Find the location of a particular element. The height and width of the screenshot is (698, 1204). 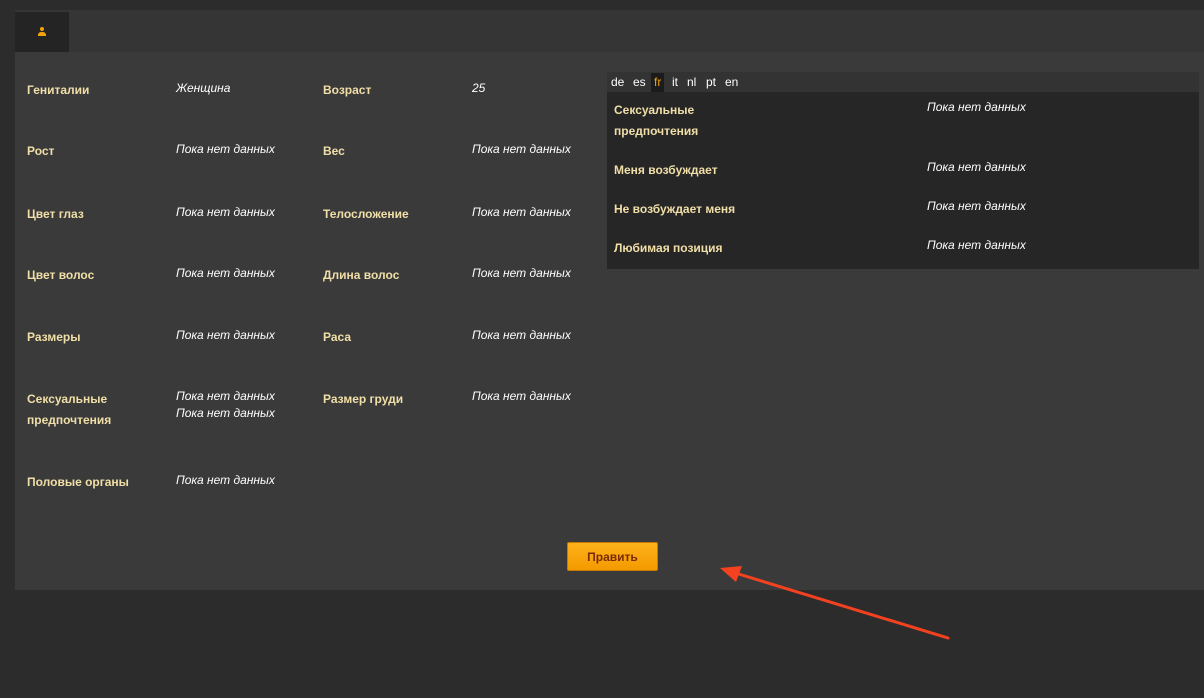

pref-label-sexual-preferences: Сексуальные предпочтения is located at coordinates (656, 120).